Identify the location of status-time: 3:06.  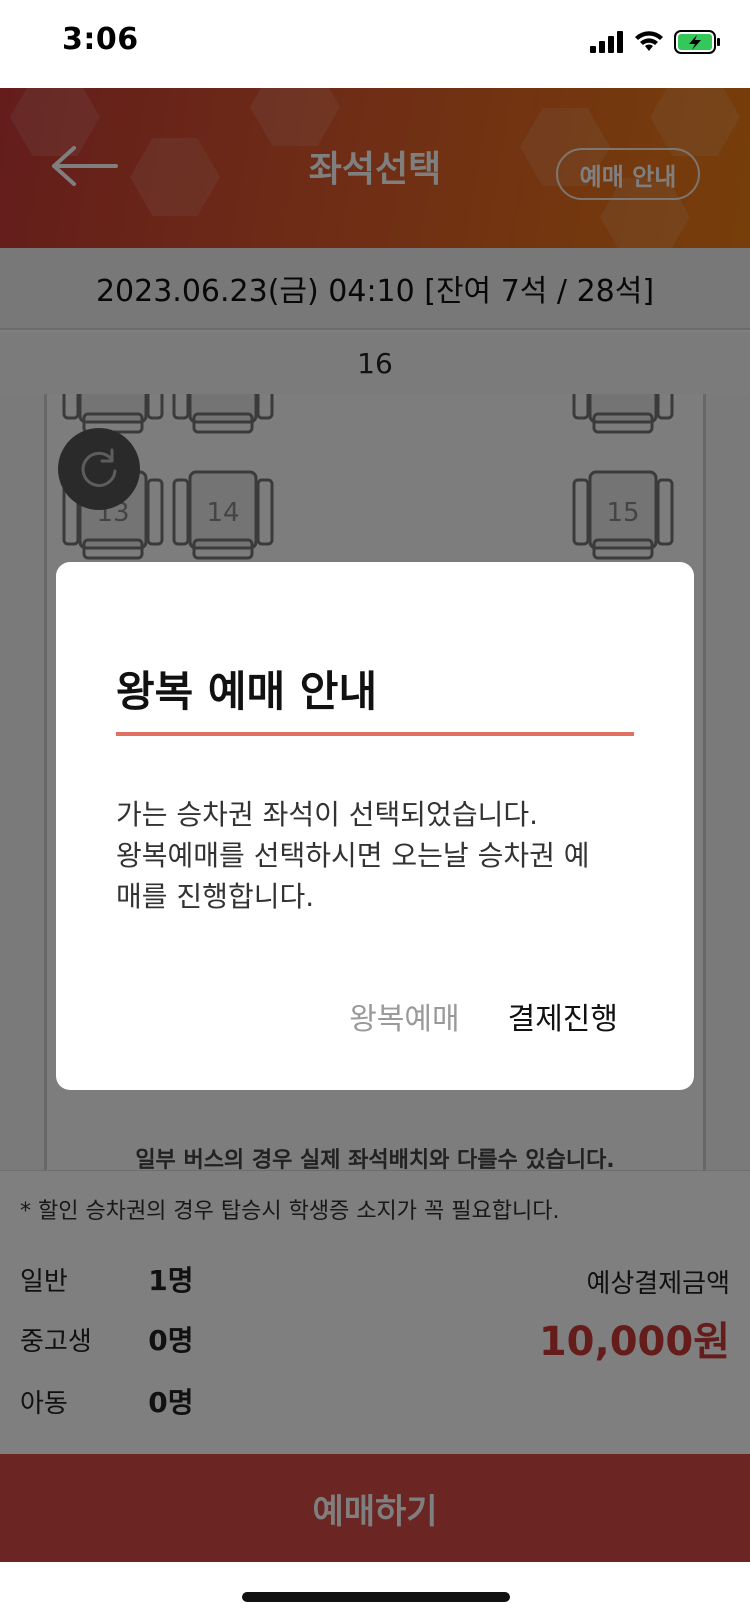
(100, 39).